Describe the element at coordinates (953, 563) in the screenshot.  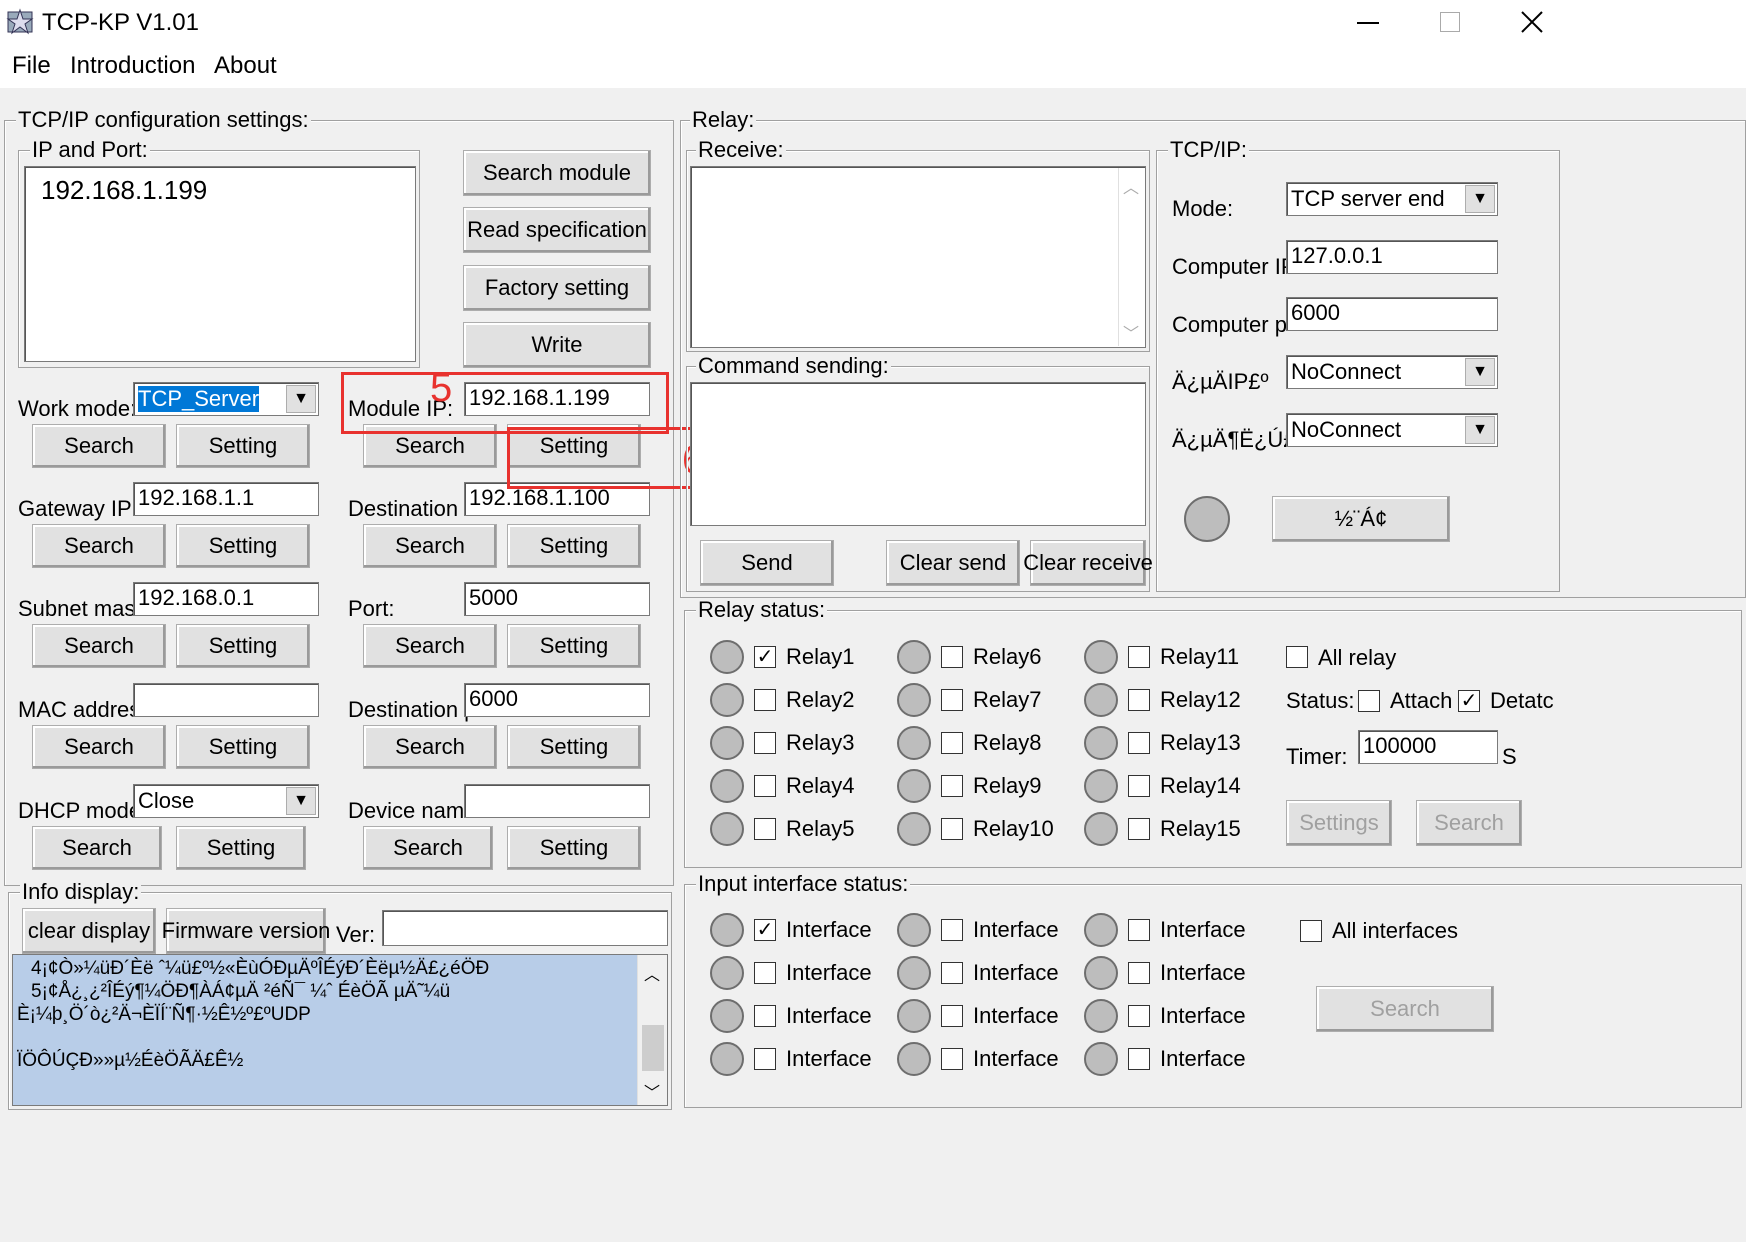
I see `clear-send-button: Clear send` at that location.